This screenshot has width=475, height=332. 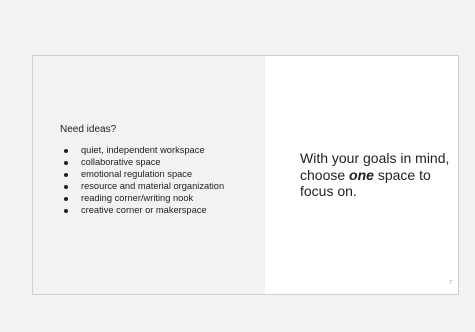 I want to click on list-item: resource and material organization, so click(x=142, y=186).